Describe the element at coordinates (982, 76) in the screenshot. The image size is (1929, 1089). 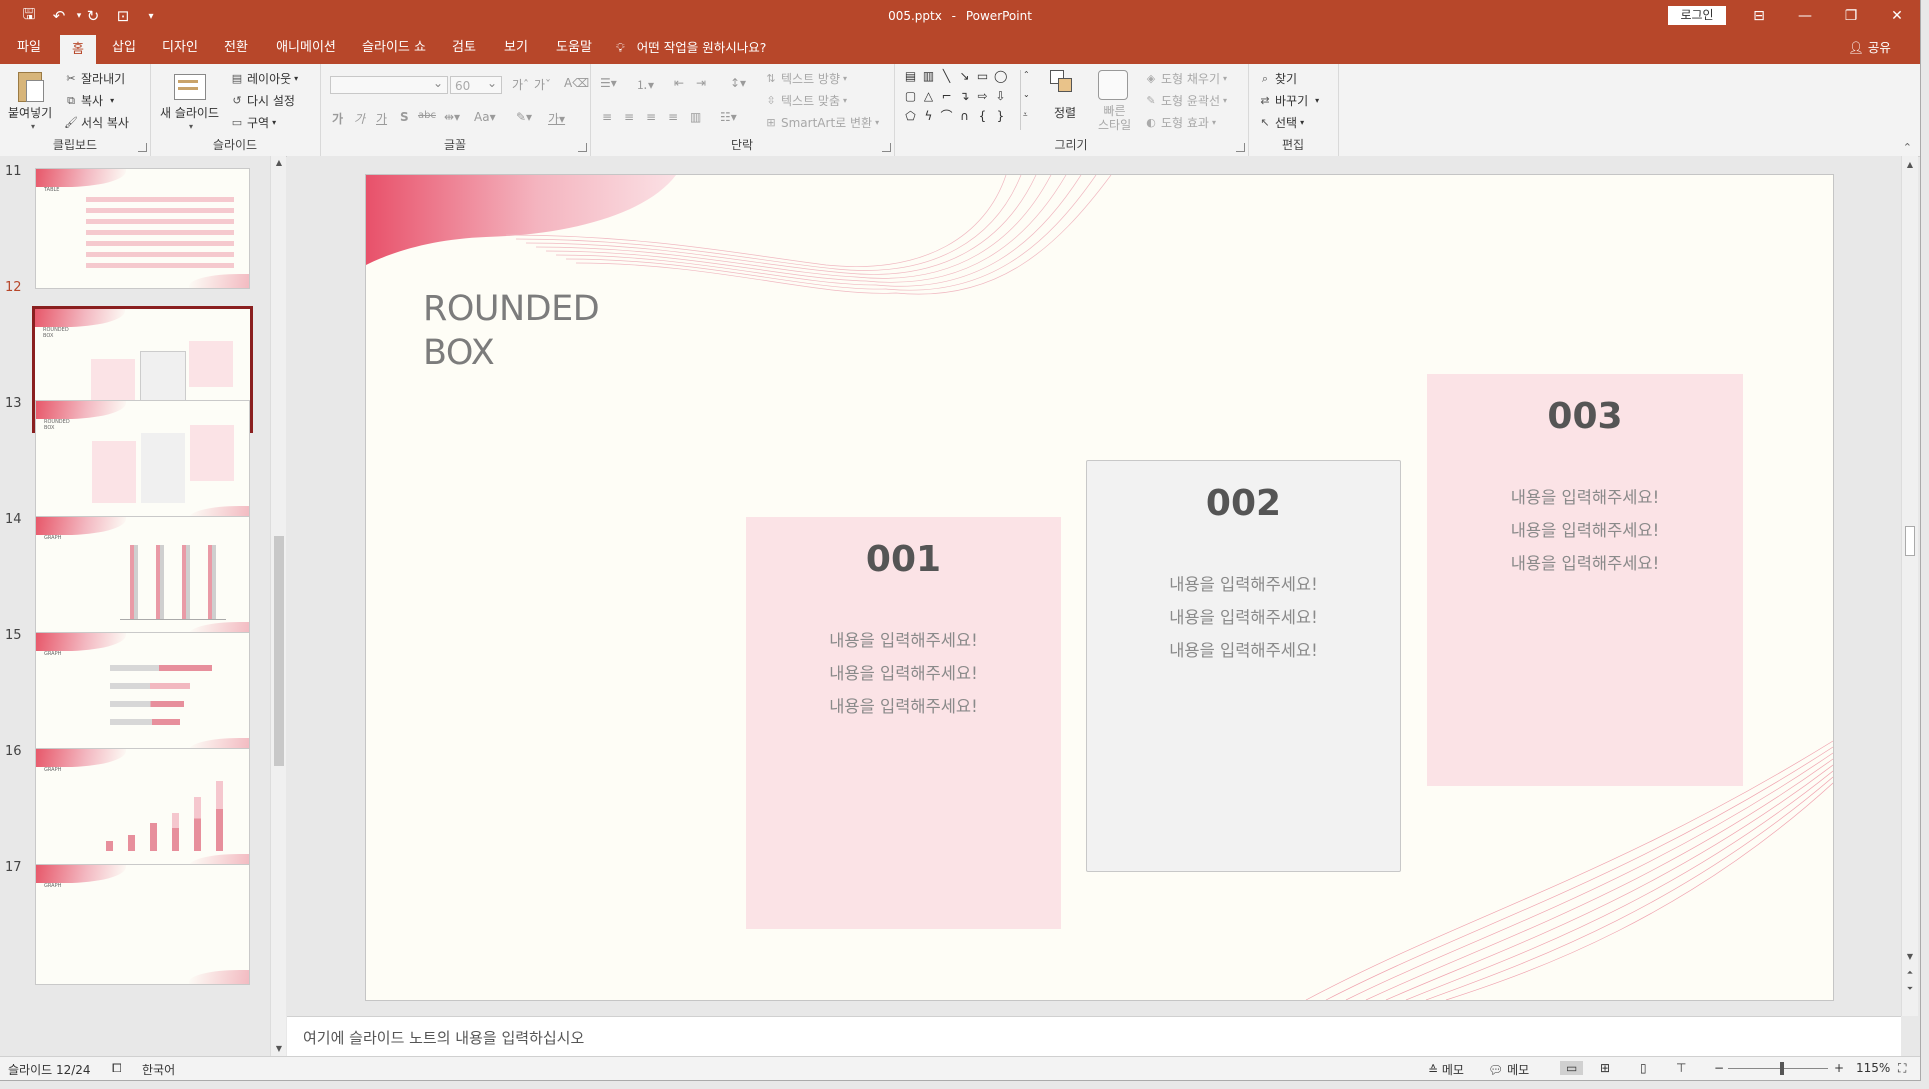
I see `rectangle-shape-icon: ▭` at that location.